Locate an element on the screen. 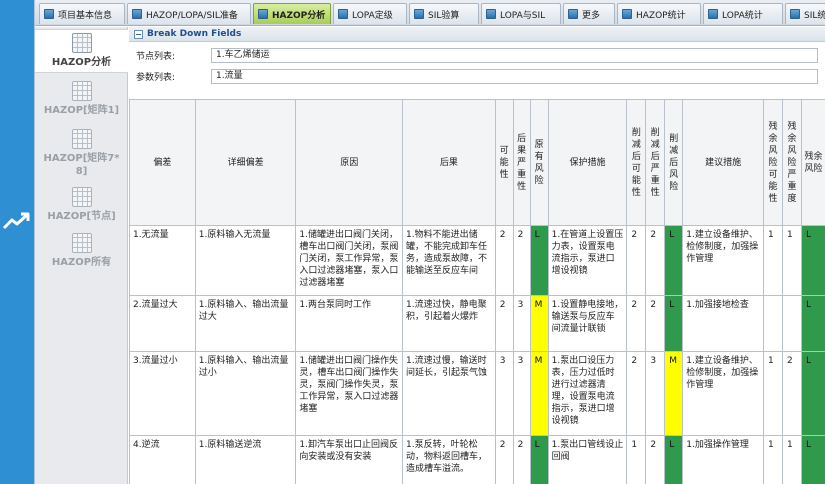 The width and height of the screenshot is (825, 484). fields-panel-header: − Break Down Fields is located at coordinates (477, 34).